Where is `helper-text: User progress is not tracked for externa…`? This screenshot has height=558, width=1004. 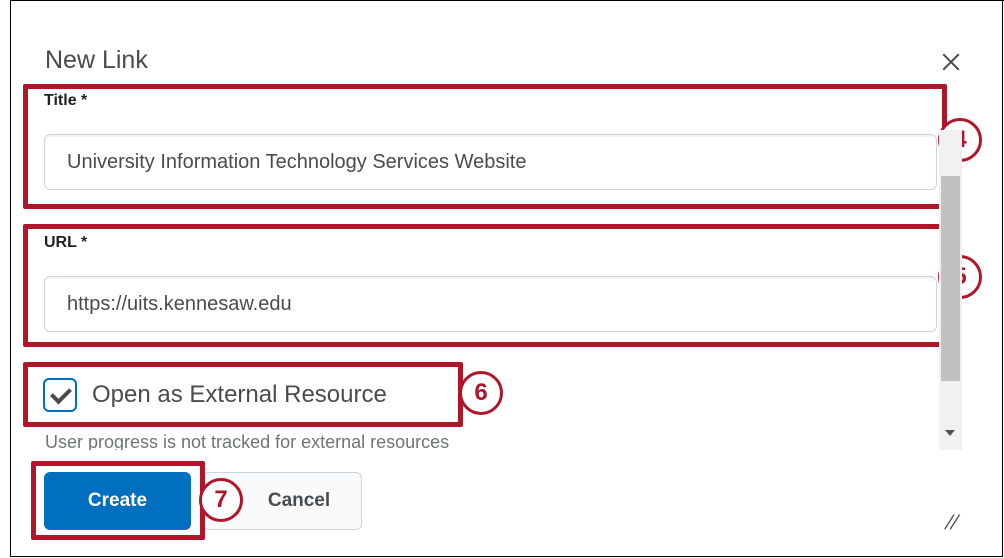 helper-text: User progress is not tracked for externa… is located at coordinates (247, 441).